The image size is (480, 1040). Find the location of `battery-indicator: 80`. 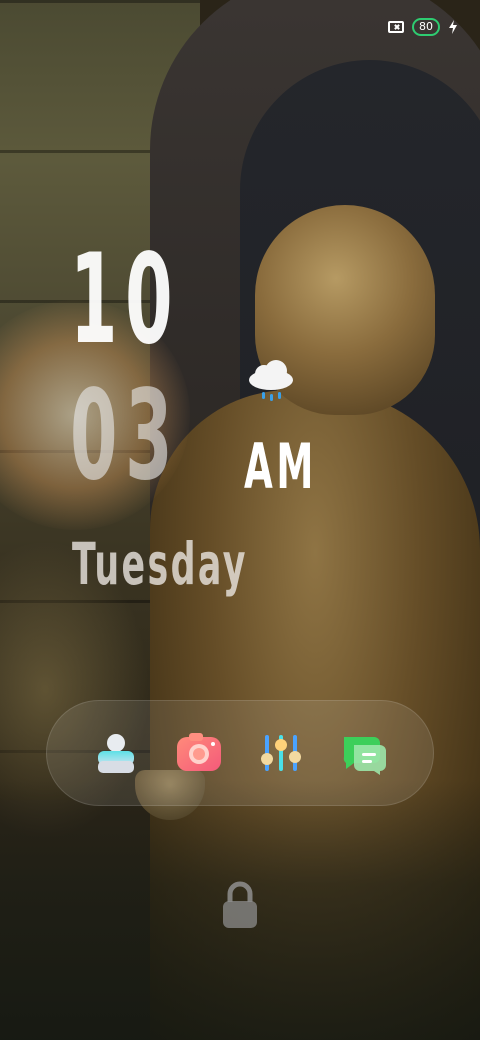

battery-indicator: 80 is located at coordinates (426, 27).